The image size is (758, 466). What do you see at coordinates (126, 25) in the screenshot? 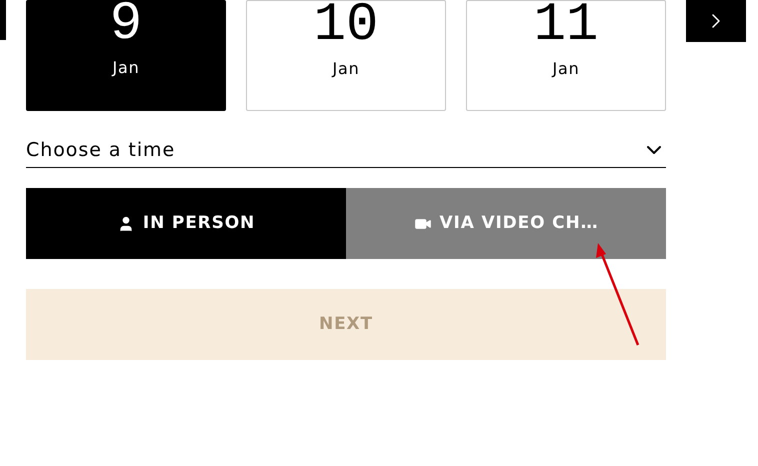
I see `day-number: 9` at bounding box center [126, 25].